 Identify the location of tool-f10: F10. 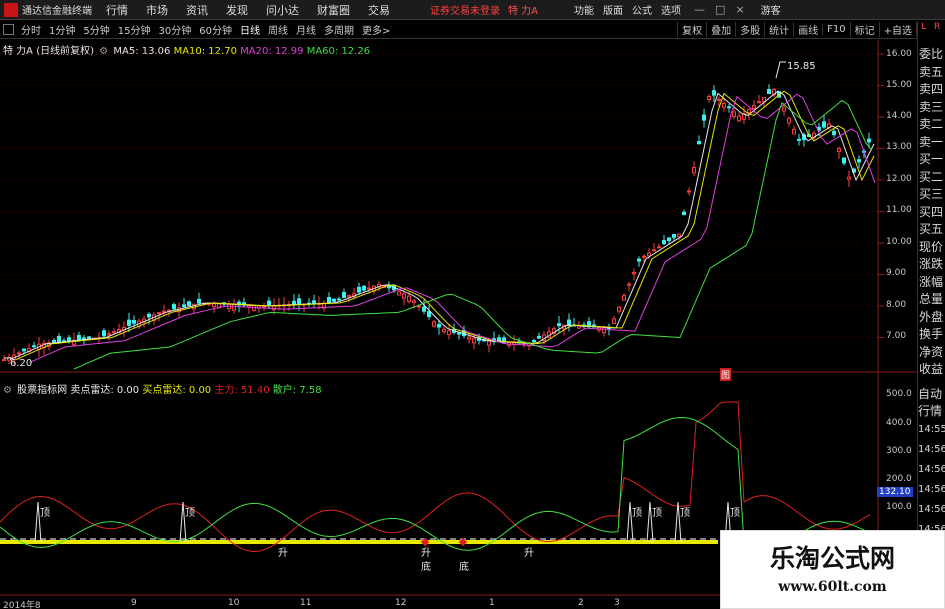
(835, 29).